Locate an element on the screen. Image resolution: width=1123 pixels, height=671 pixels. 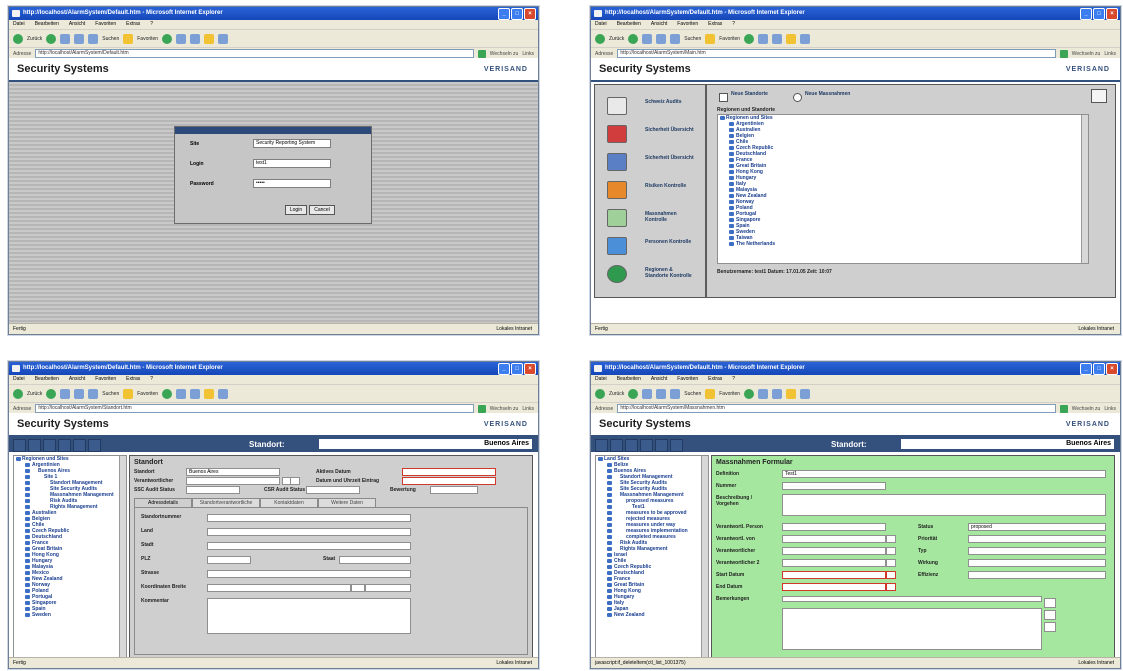
von-input is located at coordinates (834, 539).